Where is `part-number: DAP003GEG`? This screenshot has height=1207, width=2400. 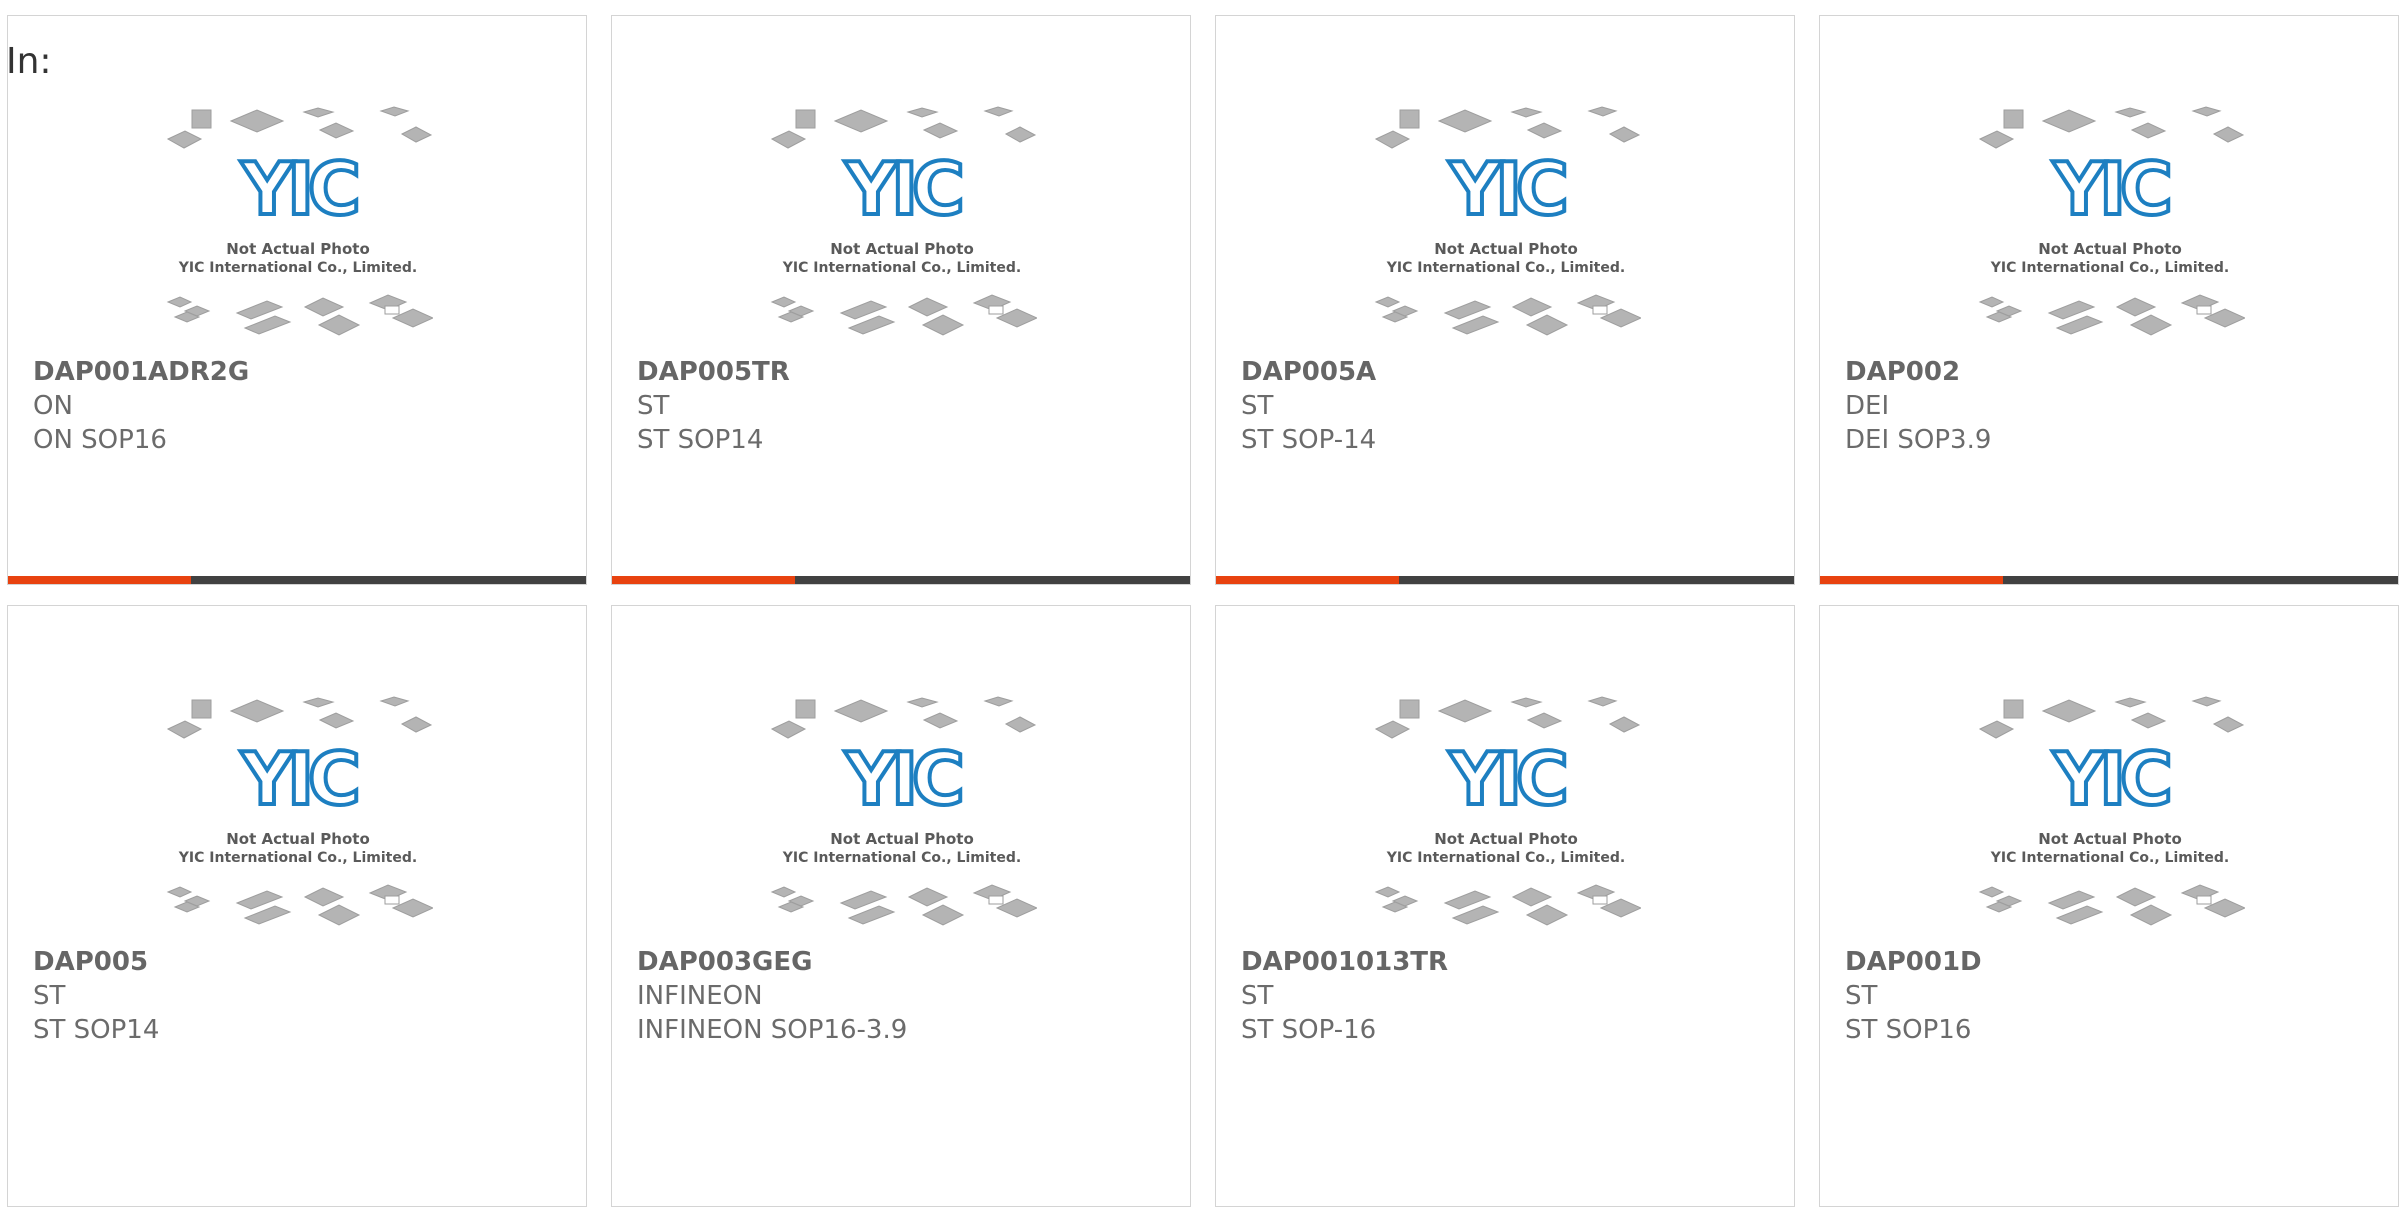
part-number: DAP003GEG is located at coordinates (772, 962).